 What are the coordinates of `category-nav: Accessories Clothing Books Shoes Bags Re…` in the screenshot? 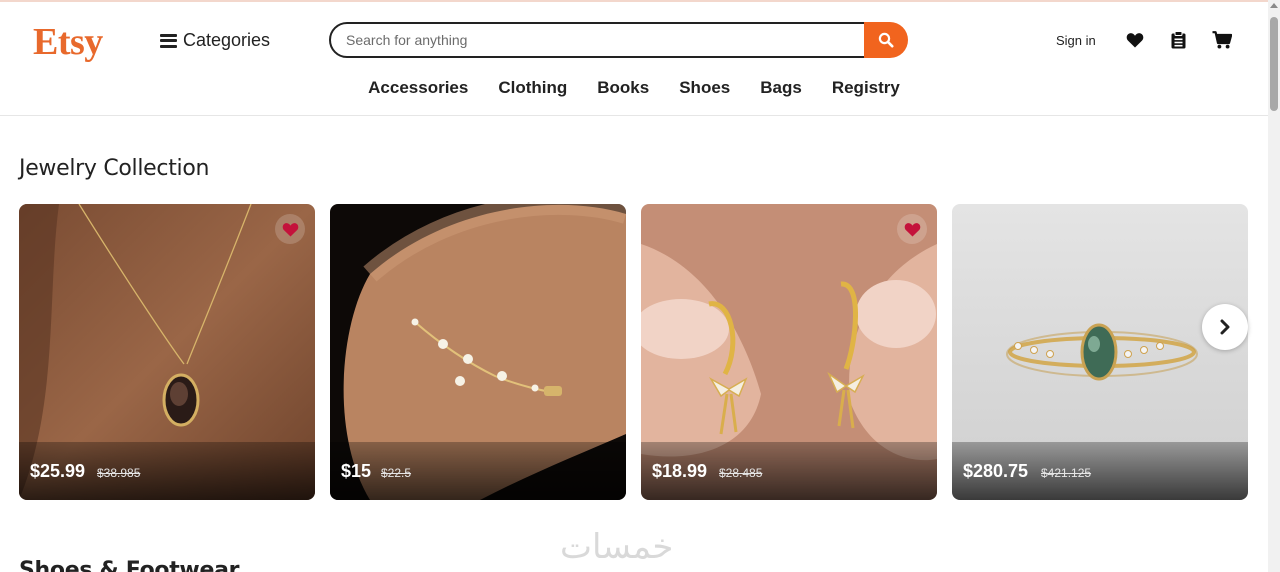 It's located at (634, 88).